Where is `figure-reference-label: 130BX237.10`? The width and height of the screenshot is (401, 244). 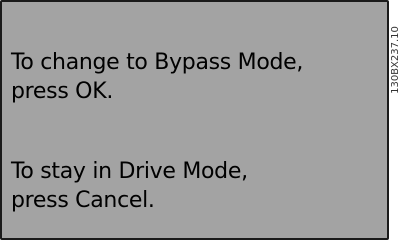
figure-reference-label: 130BX237.10 is located at coordinates (396, 60).